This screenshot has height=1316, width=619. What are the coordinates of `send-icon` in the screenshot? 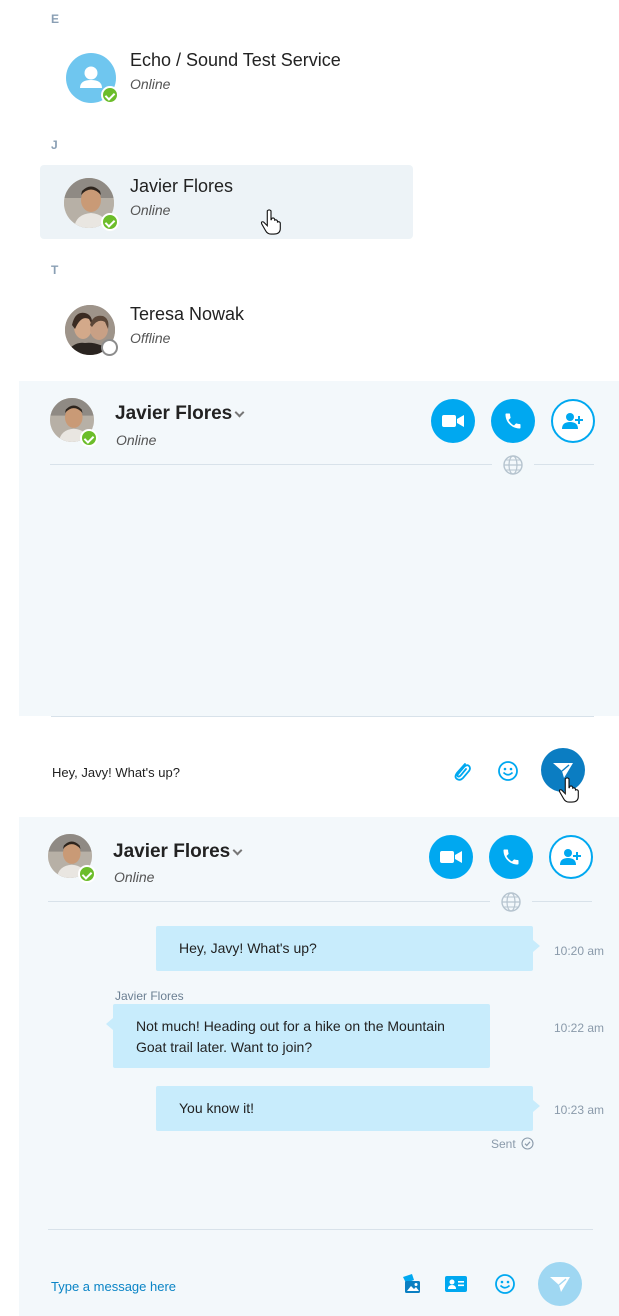 It's located at (560, 1284).